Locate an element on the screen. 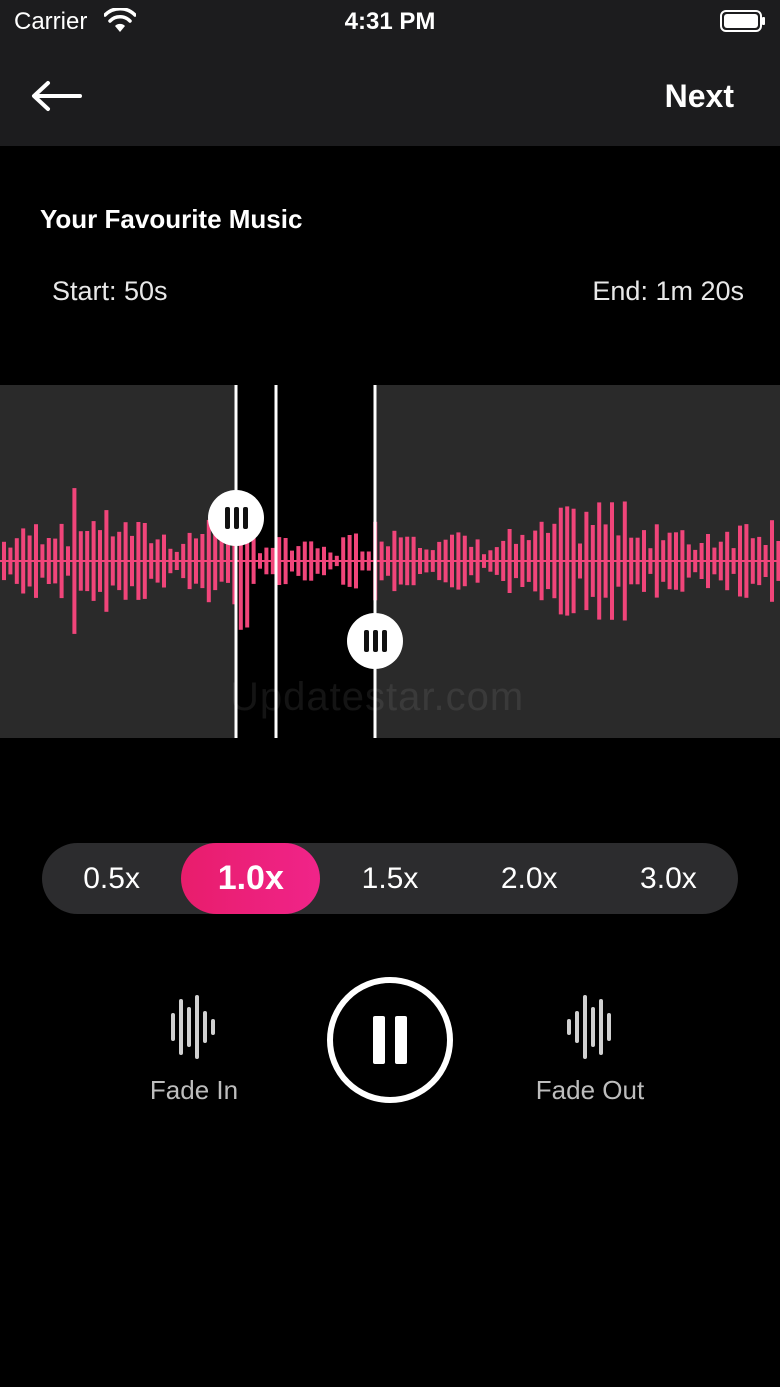  speed-option-2-0x: 2.0x is located at coordinates (529, 878).